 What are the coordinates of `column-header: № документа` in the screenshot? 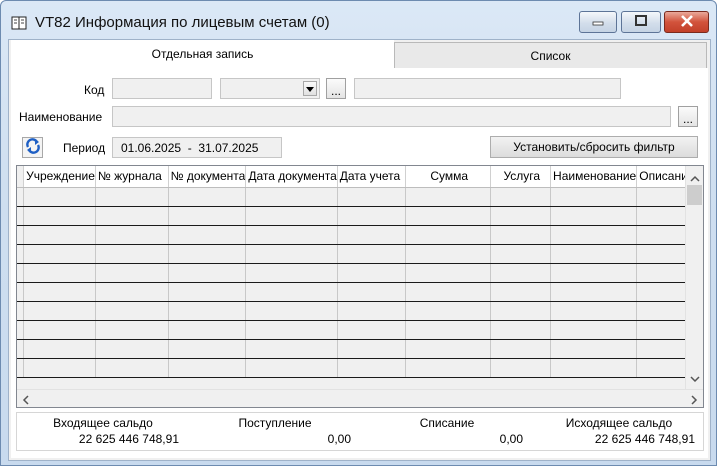 It's located at (207, 177).